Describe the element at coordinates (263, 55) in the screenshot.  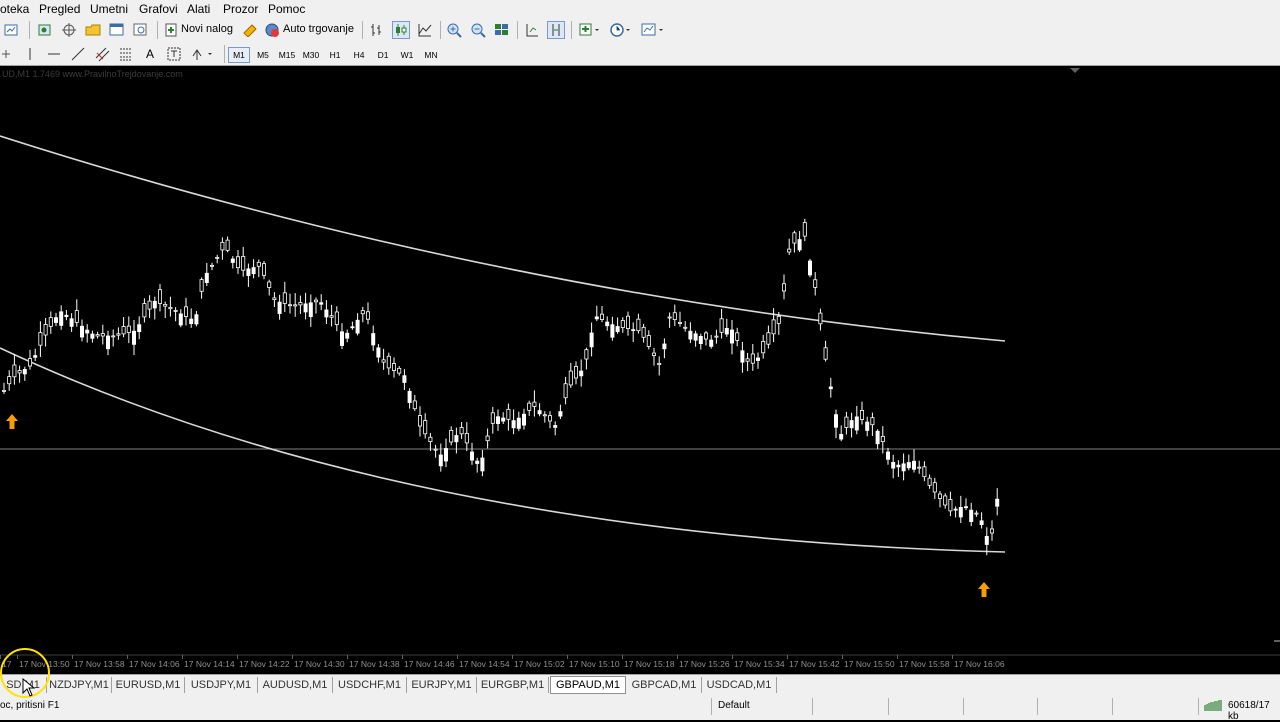
I see `timeframe-m5-button: M5` at that location.